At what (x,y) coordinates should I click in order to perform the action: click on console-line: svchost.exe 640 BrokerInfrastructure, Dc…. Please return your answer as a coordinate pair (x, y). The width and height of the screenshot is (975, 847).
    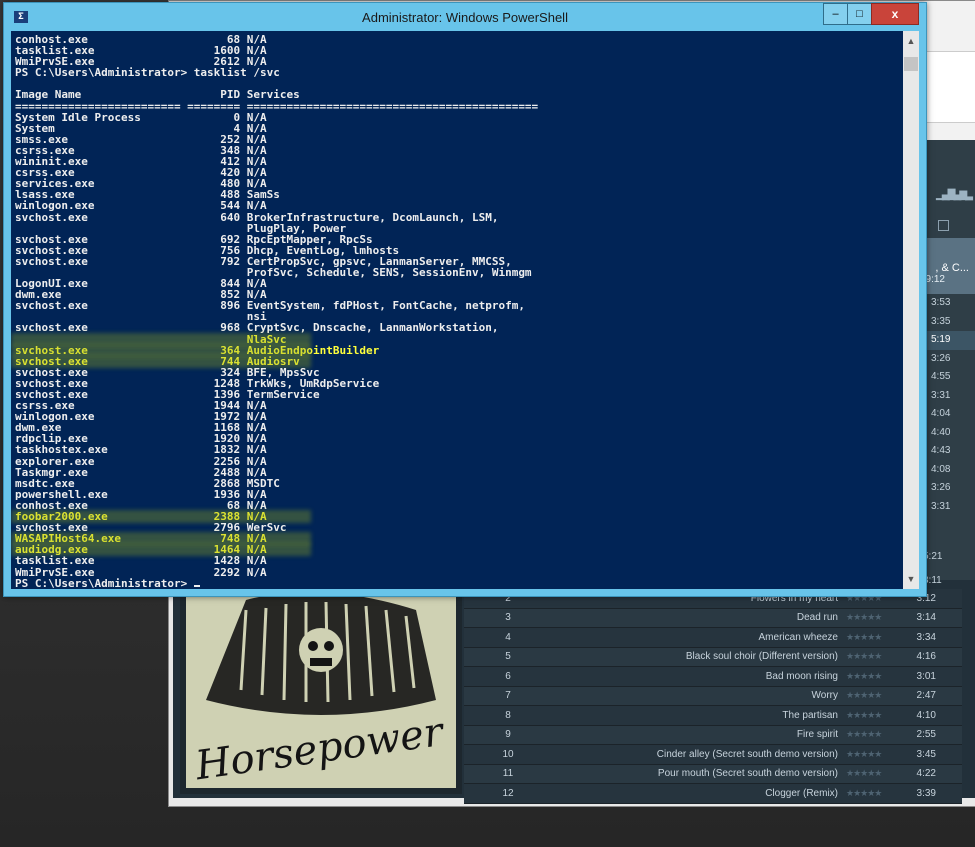
    Looking at the image, I should click on (257, 217).